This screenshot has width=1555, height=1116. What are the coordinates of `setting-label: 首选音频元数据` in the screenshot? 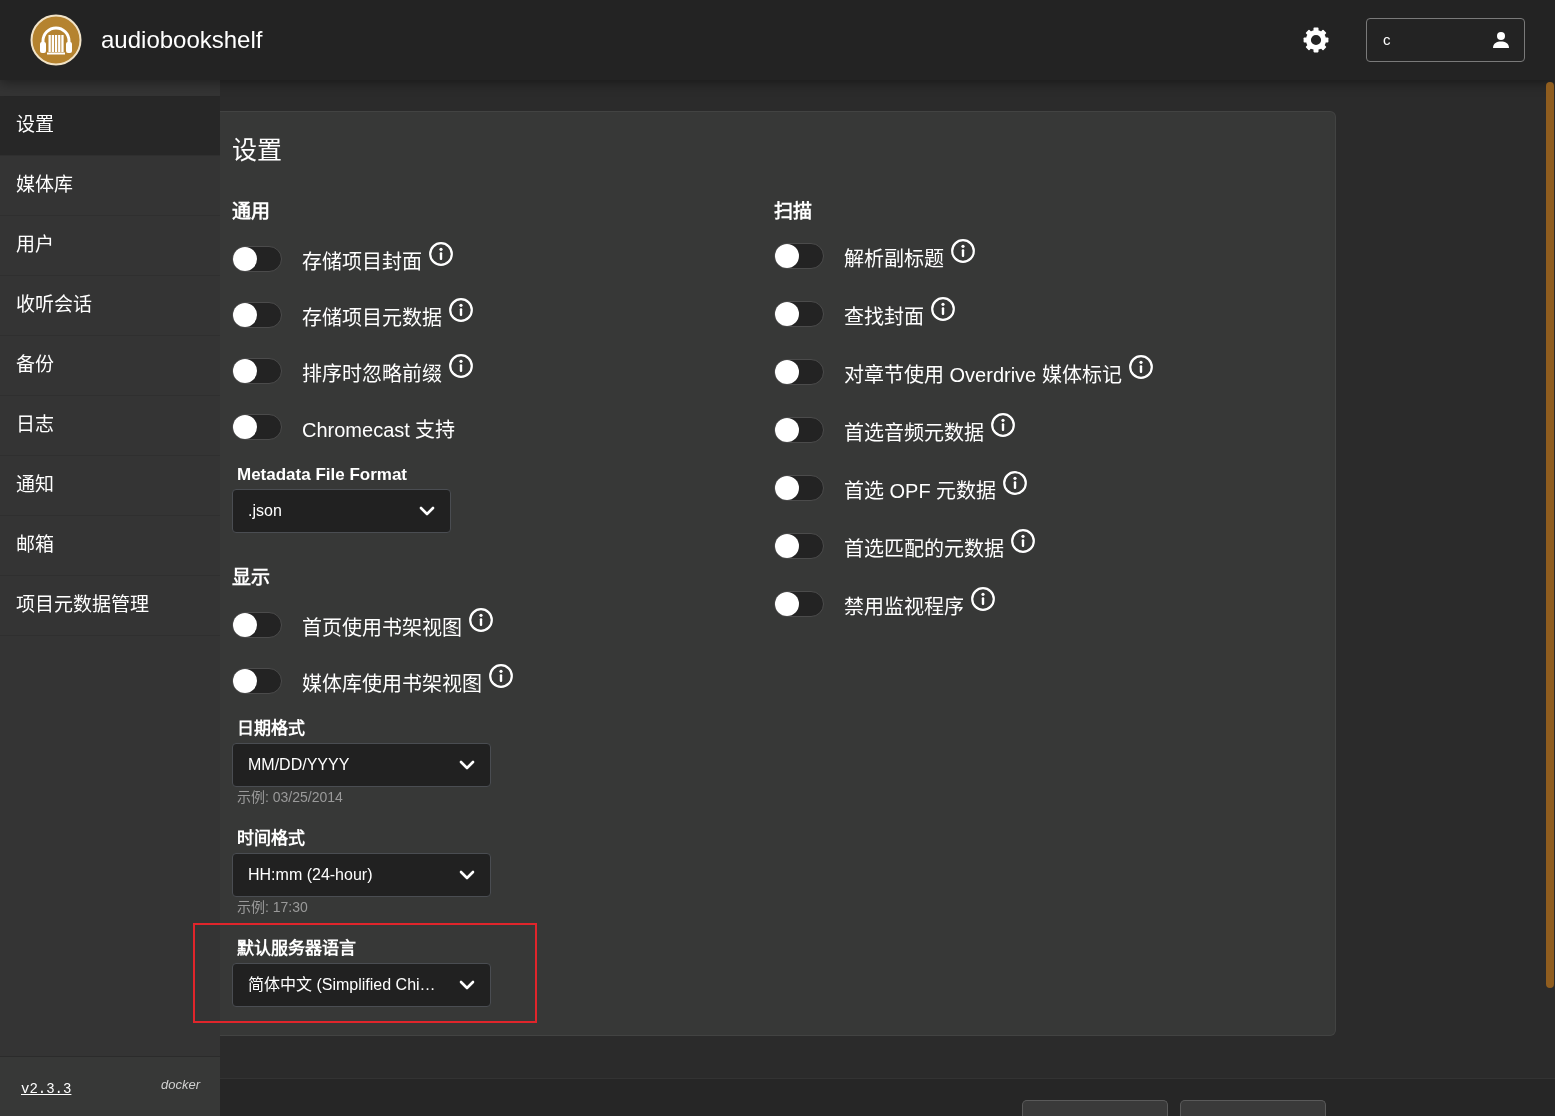 It's located at (914, 433).